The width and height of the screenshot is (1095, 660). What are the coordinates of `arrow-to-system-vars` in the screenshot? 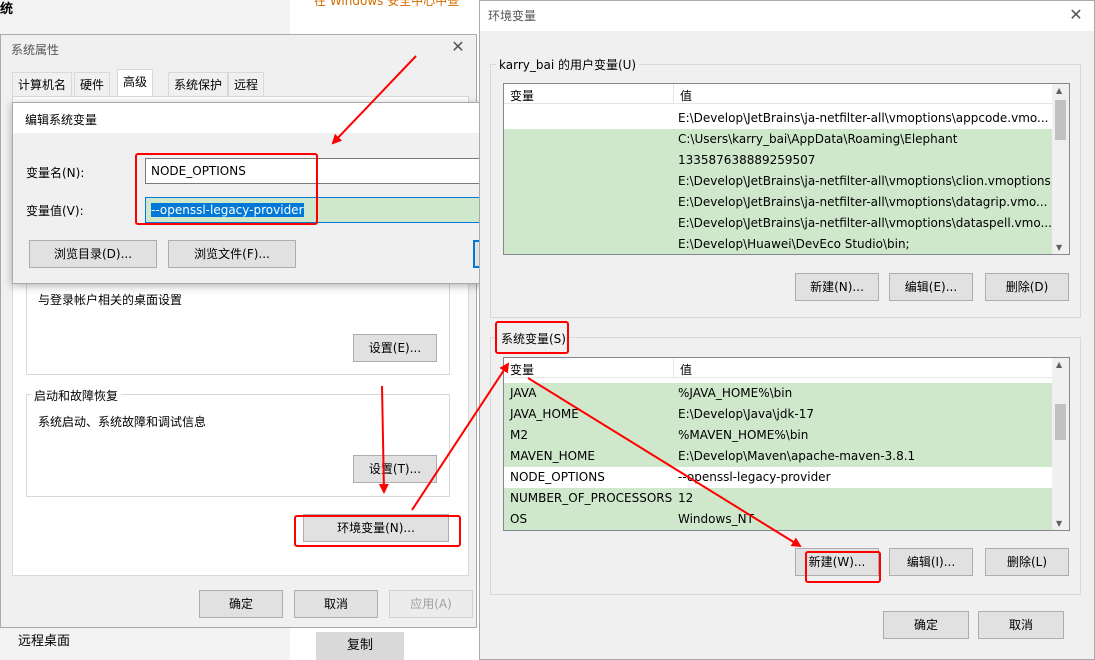 It's located at (460, 436).